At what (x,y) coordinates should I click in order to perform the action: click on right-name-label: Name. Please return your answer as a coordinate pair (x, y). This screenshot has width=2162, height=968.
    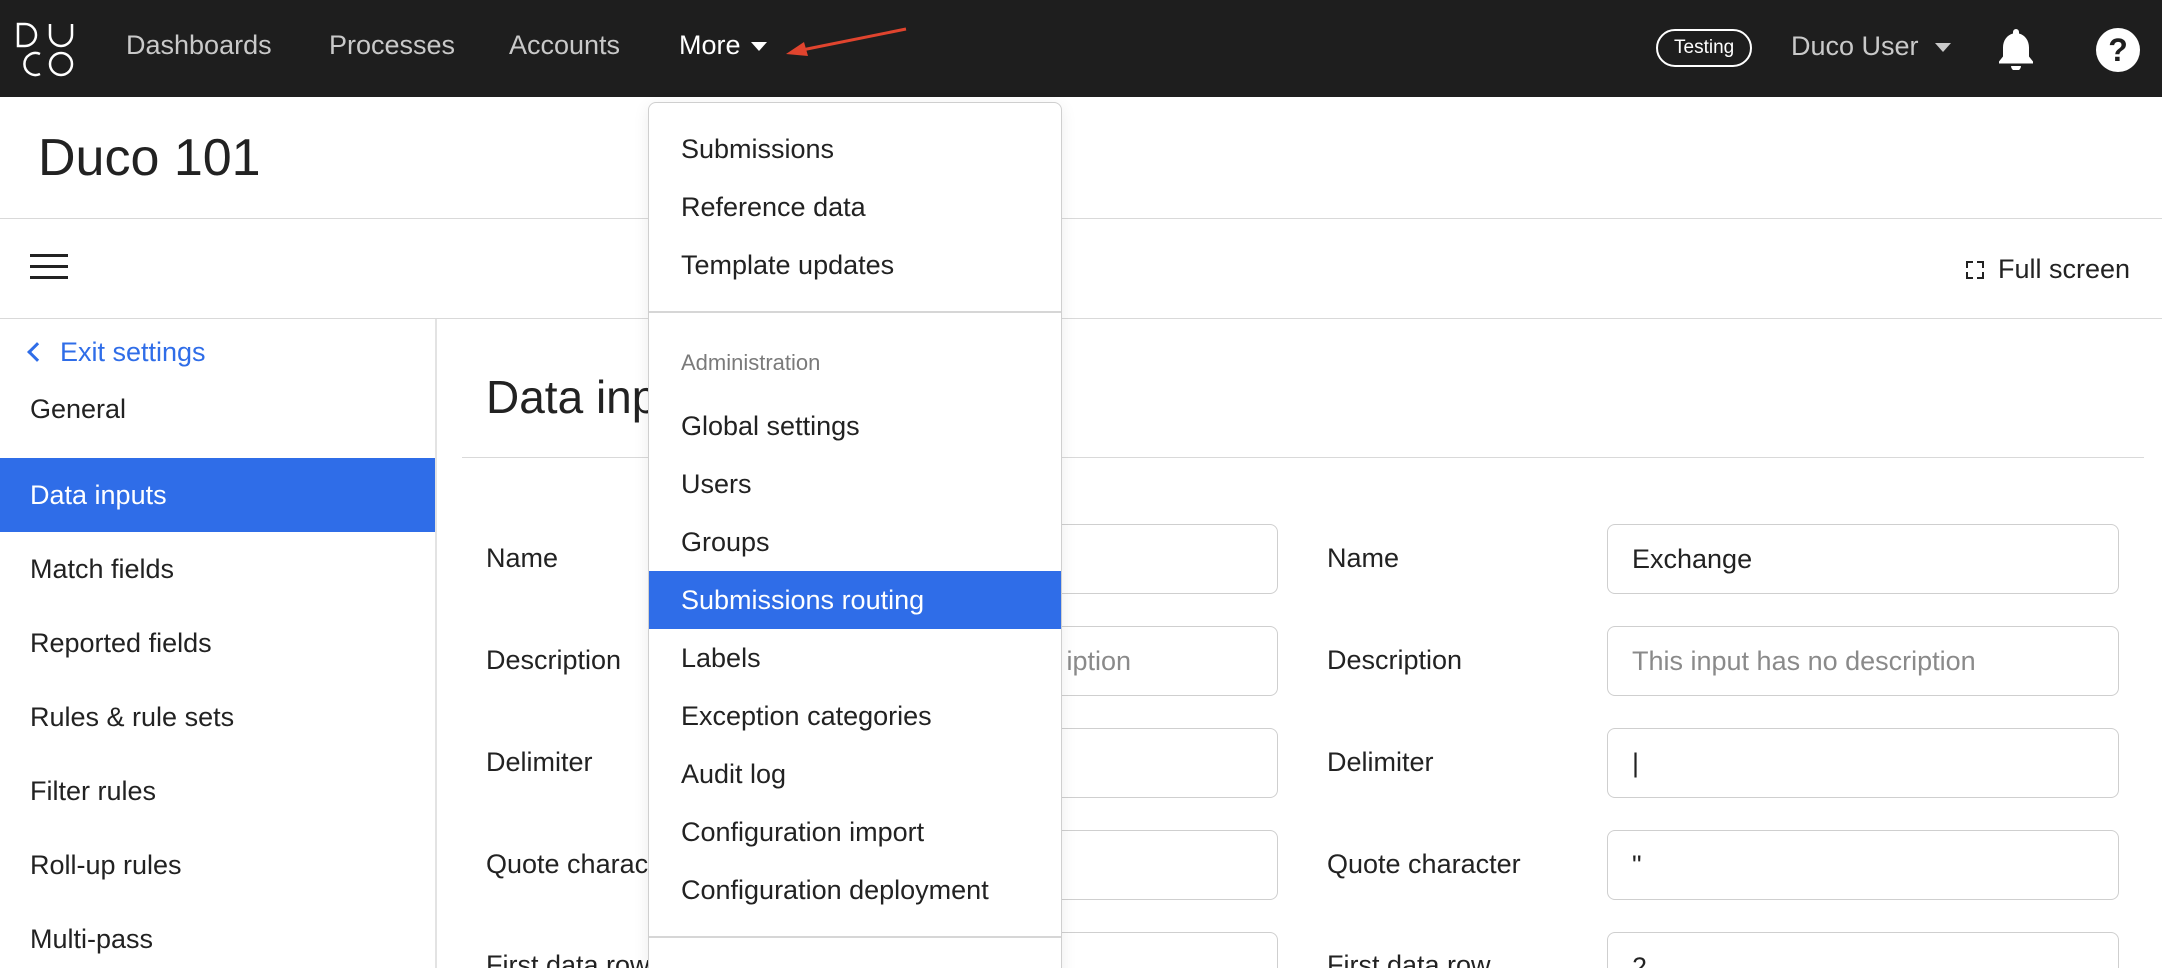
    Looking at the image, I should click on (1363, 558).